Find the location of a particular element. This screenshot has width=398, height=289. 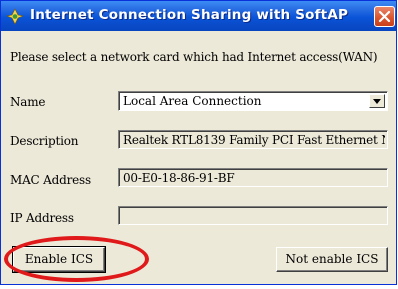

ip-address-field is located at coordinates (253, 215).